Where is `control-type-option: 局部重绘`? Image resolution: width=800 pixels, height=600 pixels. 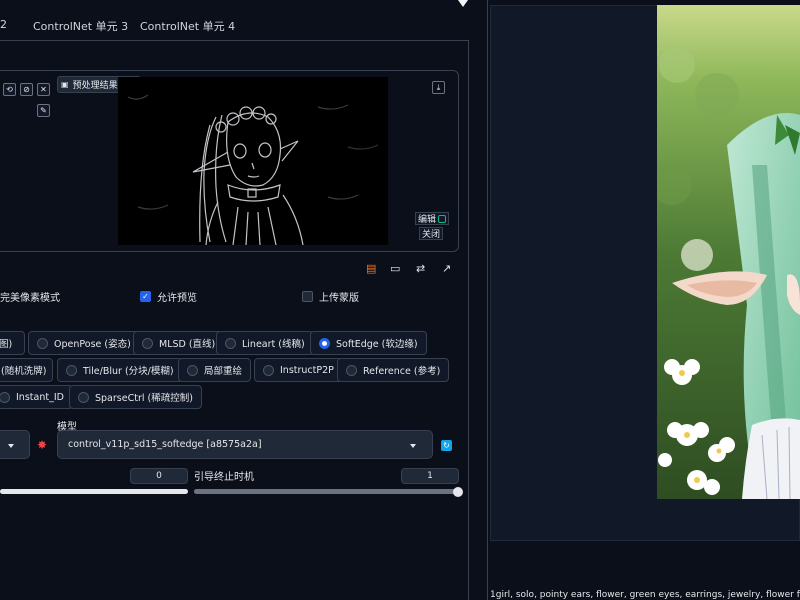 control-type-option: 局部重绘 is located at coordinates (215, 370).